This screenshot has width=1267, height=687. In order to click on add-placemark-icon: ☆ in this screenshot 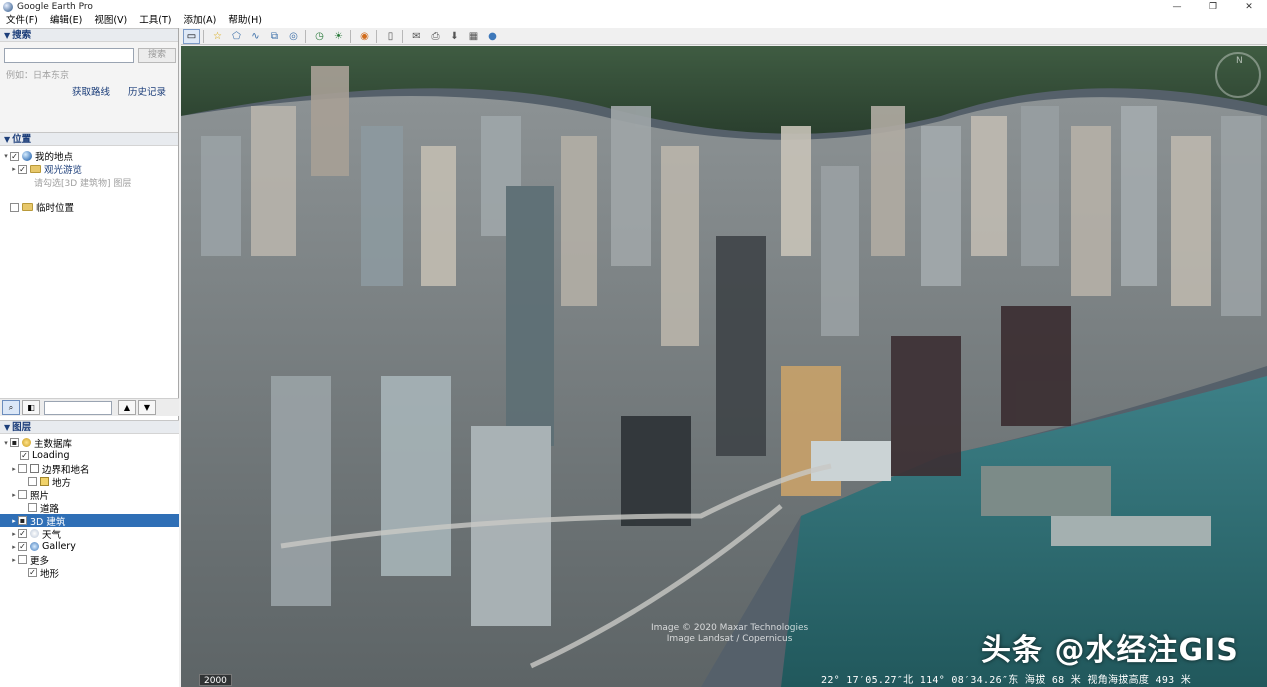, I will do `click(217, 36)`.